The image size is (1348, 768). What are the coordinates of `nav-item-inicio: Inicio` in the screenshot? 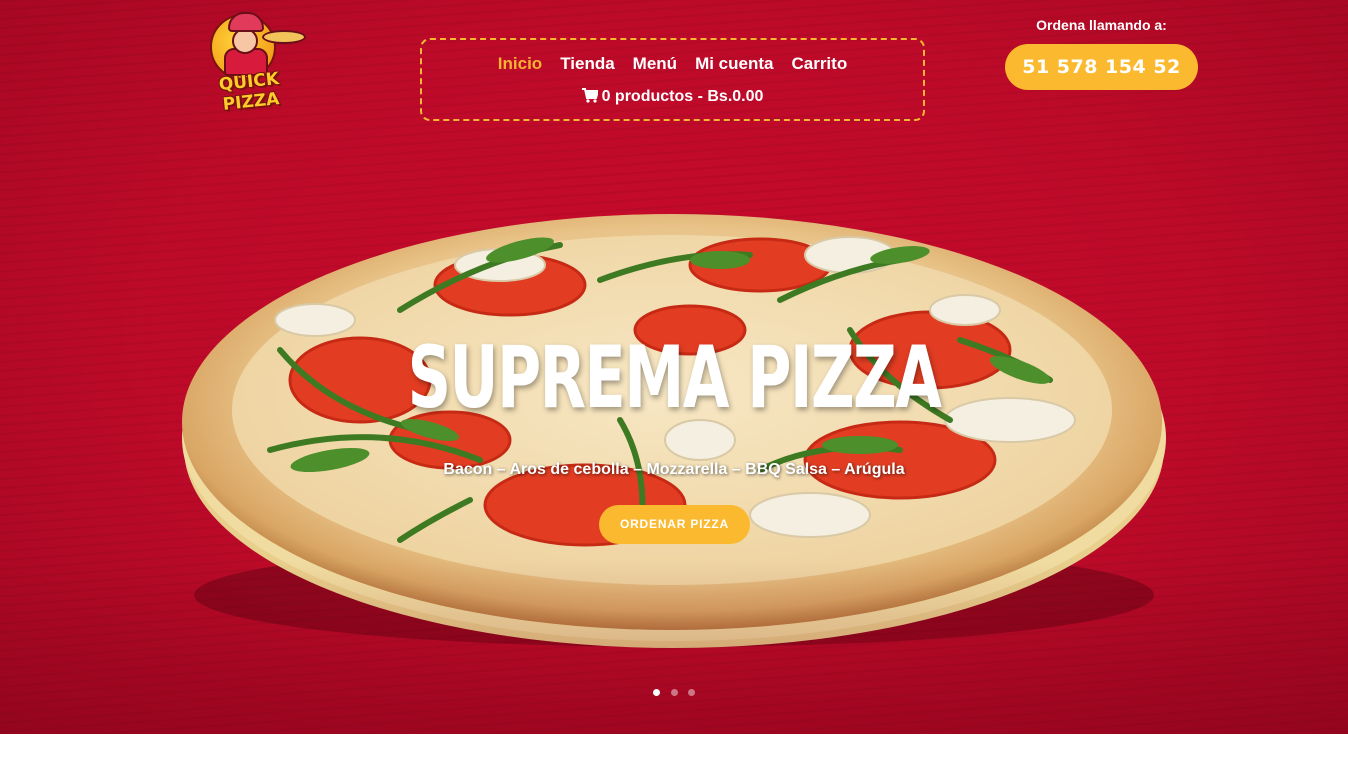 It's located at (520, 64).